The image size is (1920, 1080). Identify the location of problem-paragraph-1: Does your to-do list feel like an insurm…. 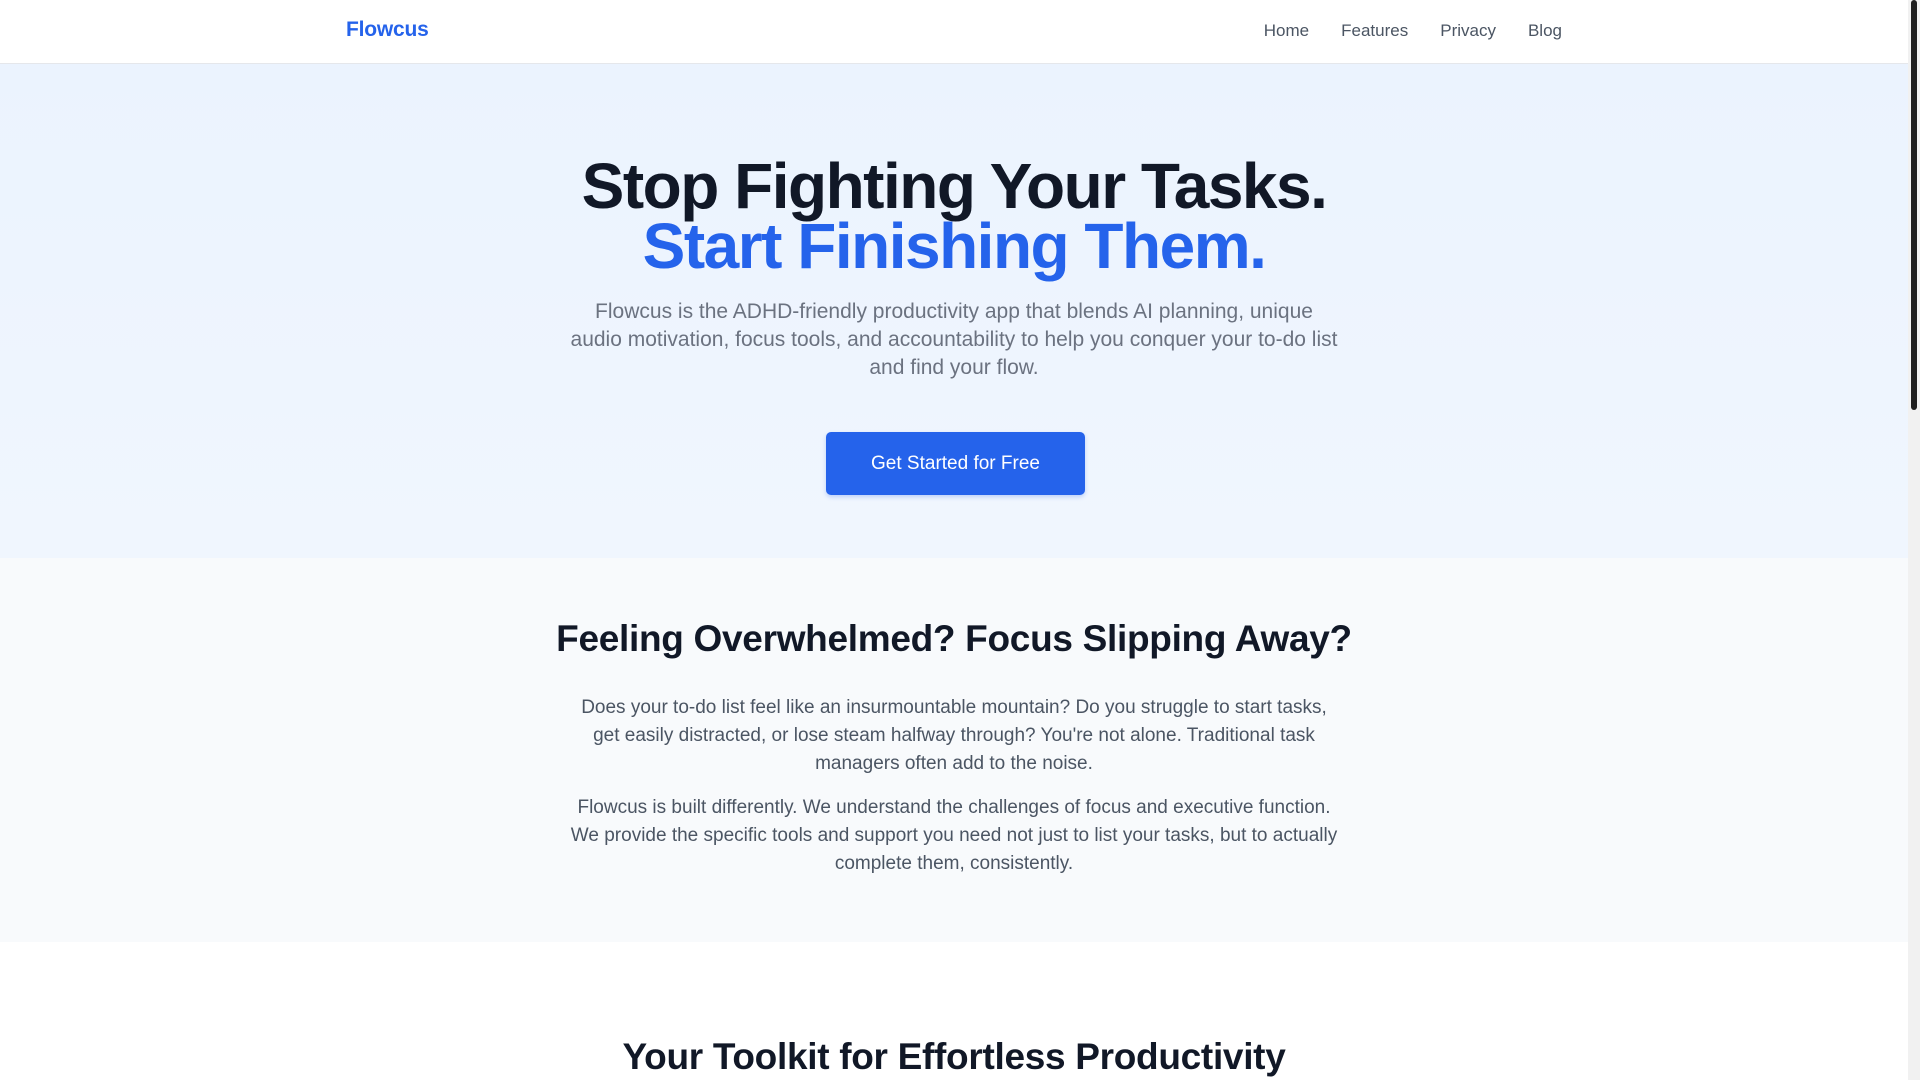
(954, 735).